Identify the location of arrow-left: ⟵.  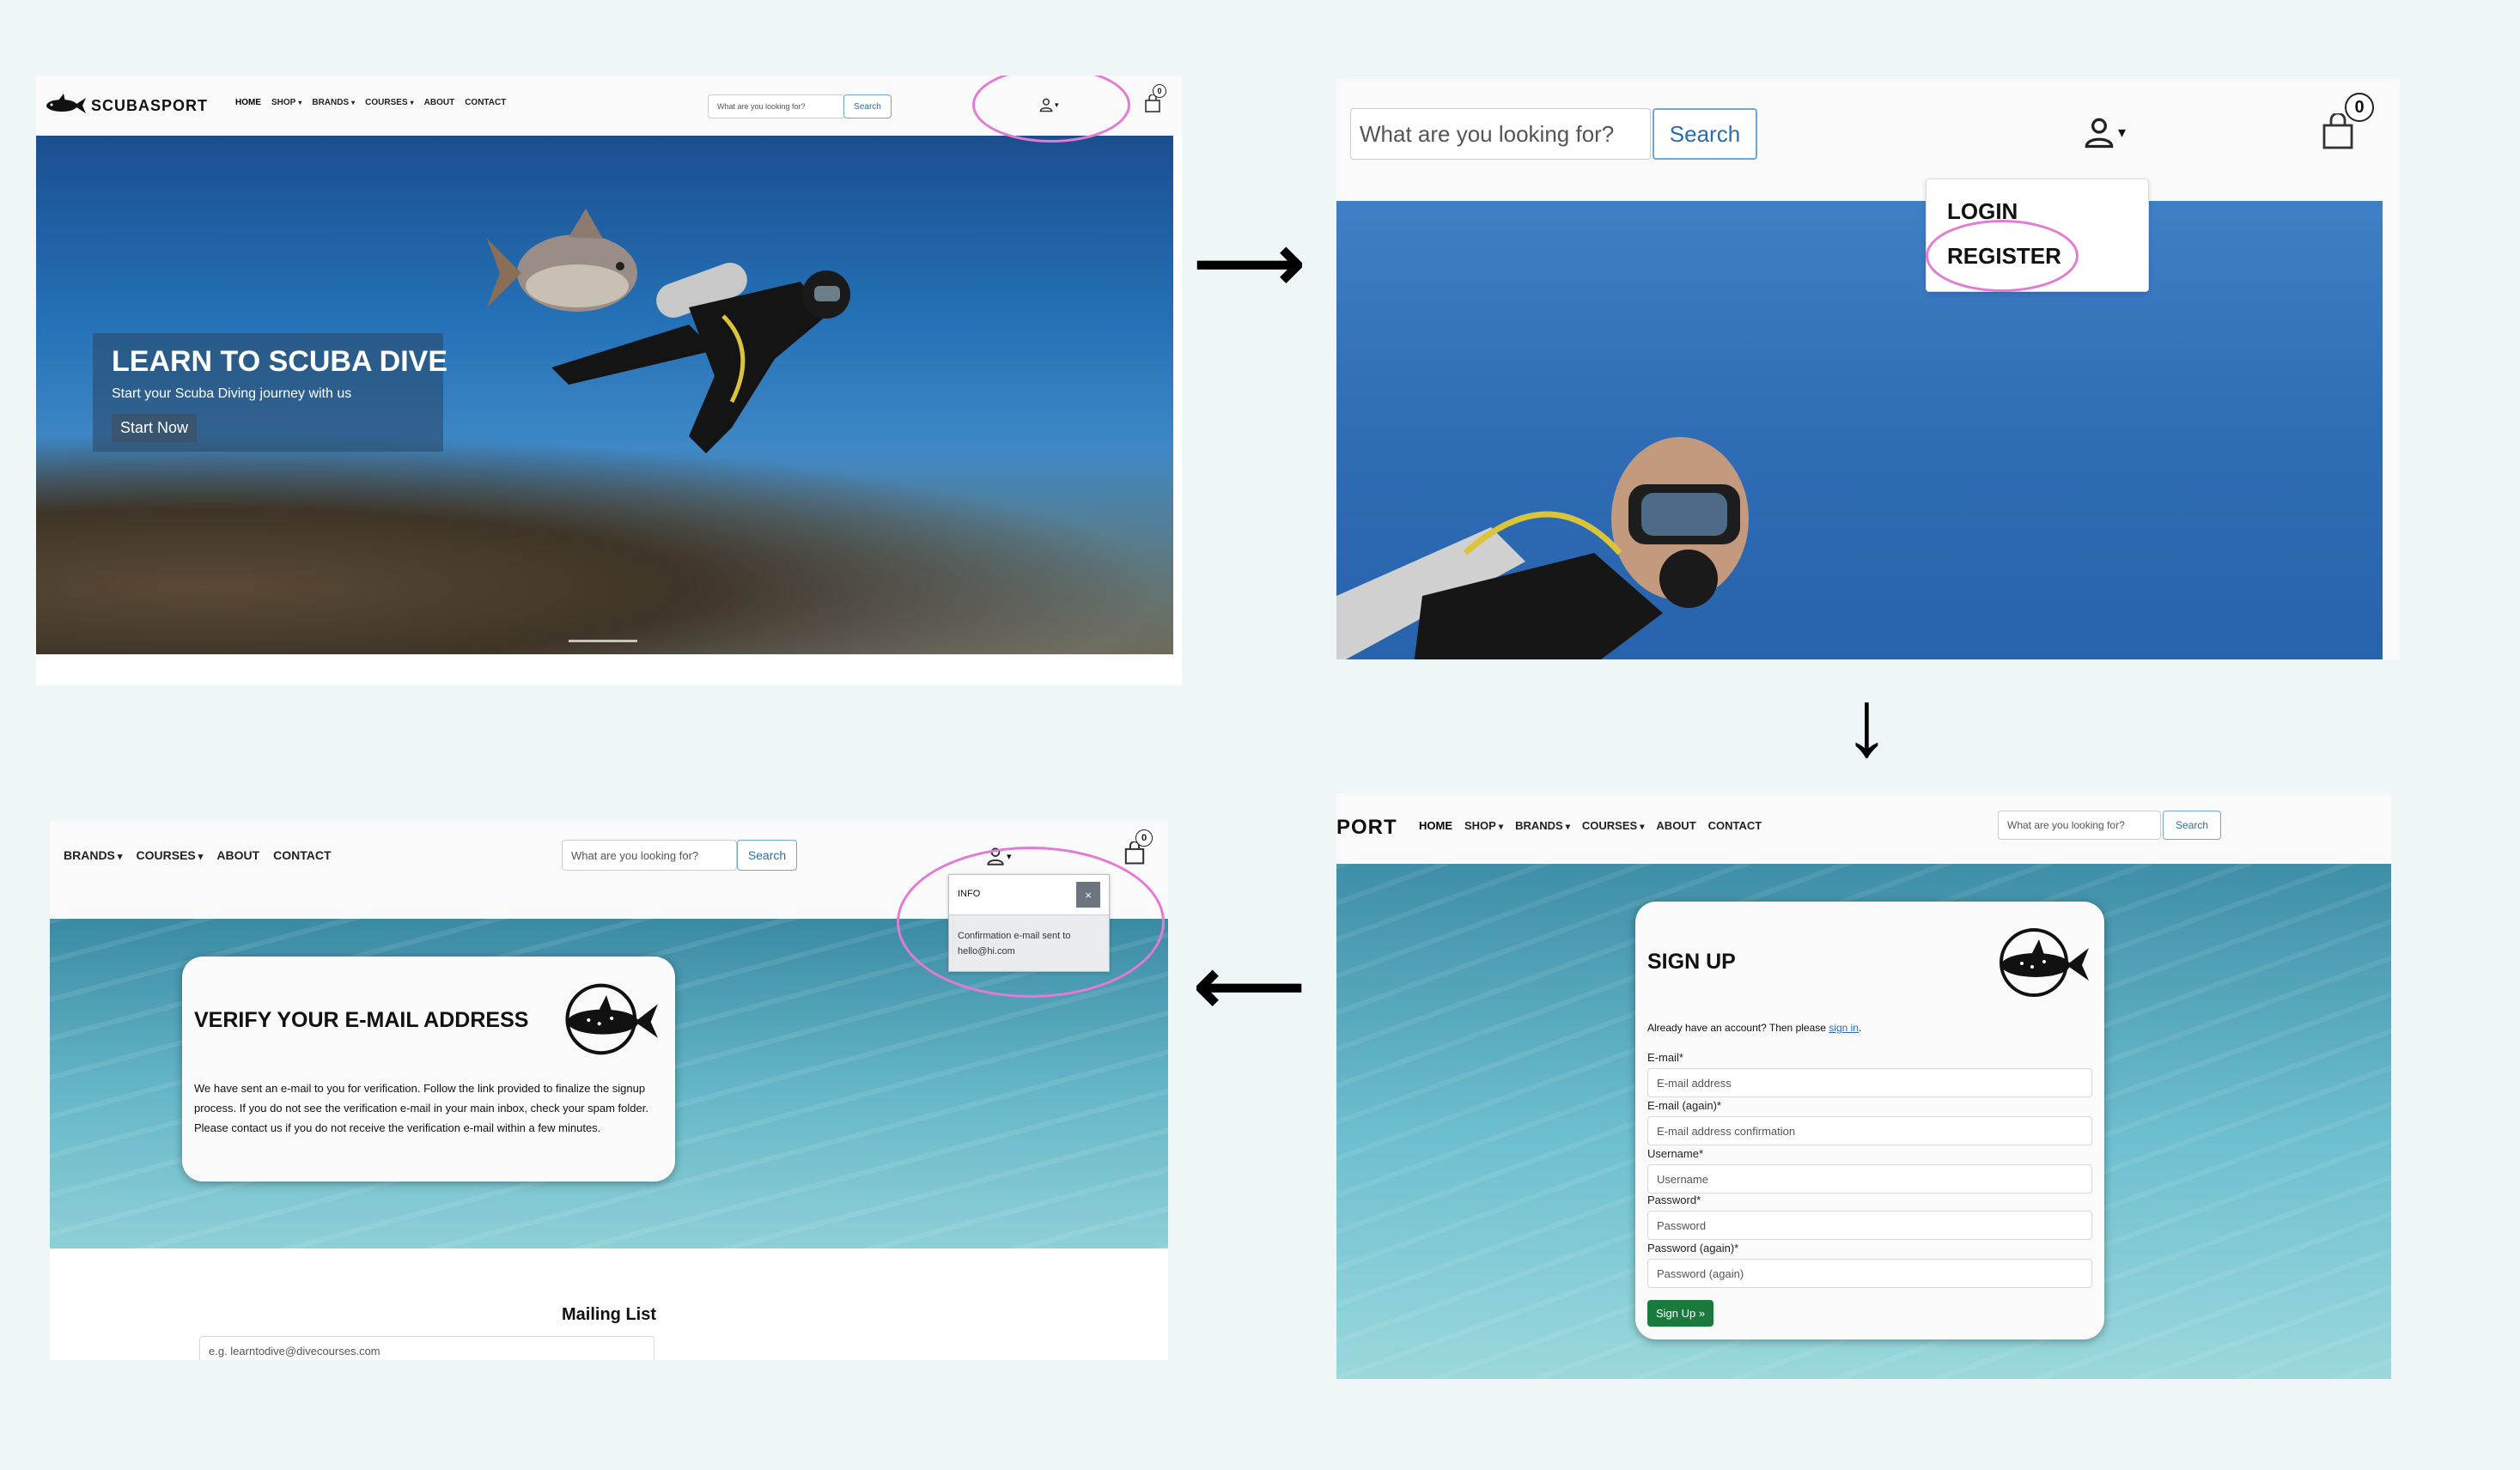
(1250, 987).